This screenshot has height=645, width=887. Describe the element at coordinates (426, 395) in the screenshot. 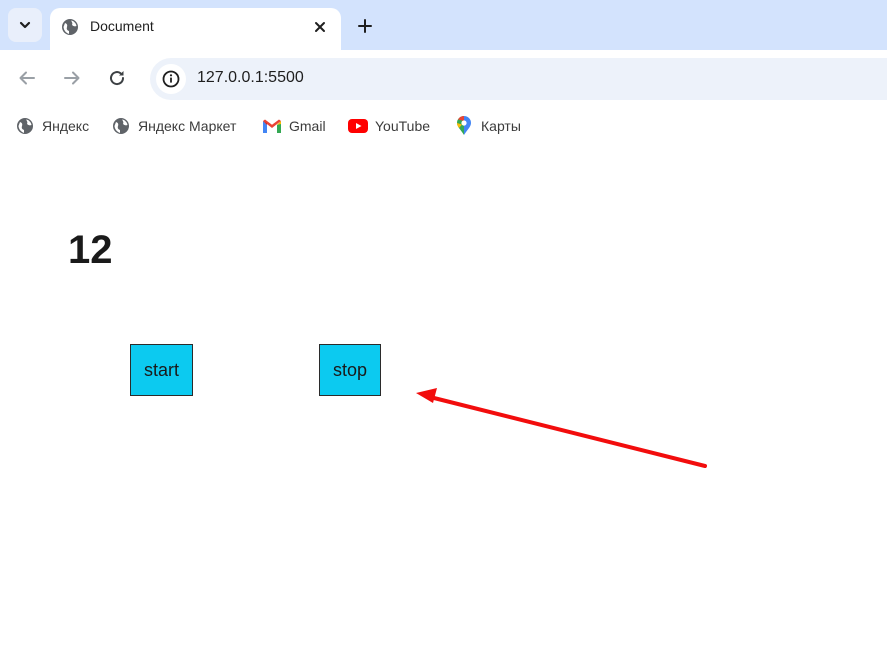

I see `annotation-arrow-head` at that location.